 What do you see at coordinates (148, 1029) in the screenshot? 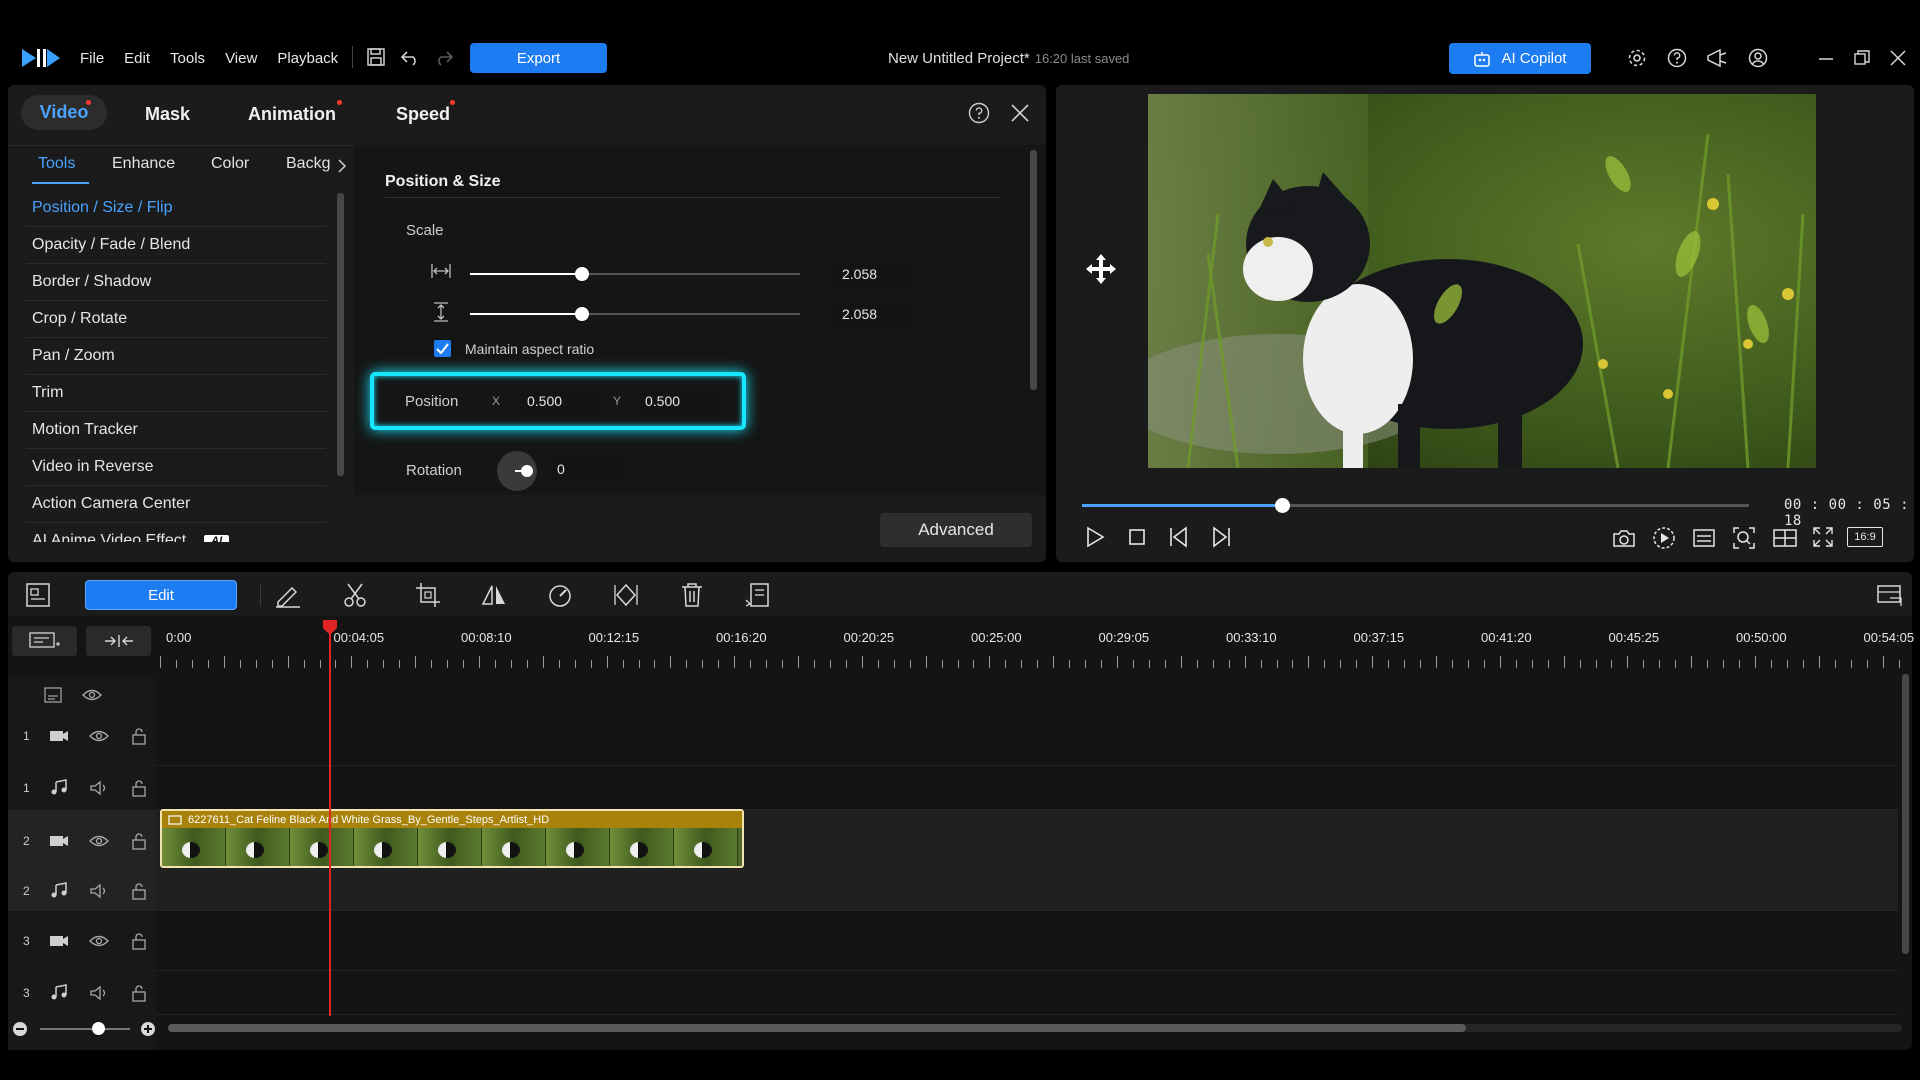
I see `zoom-in-icon` at bounding box center [148, 1029].